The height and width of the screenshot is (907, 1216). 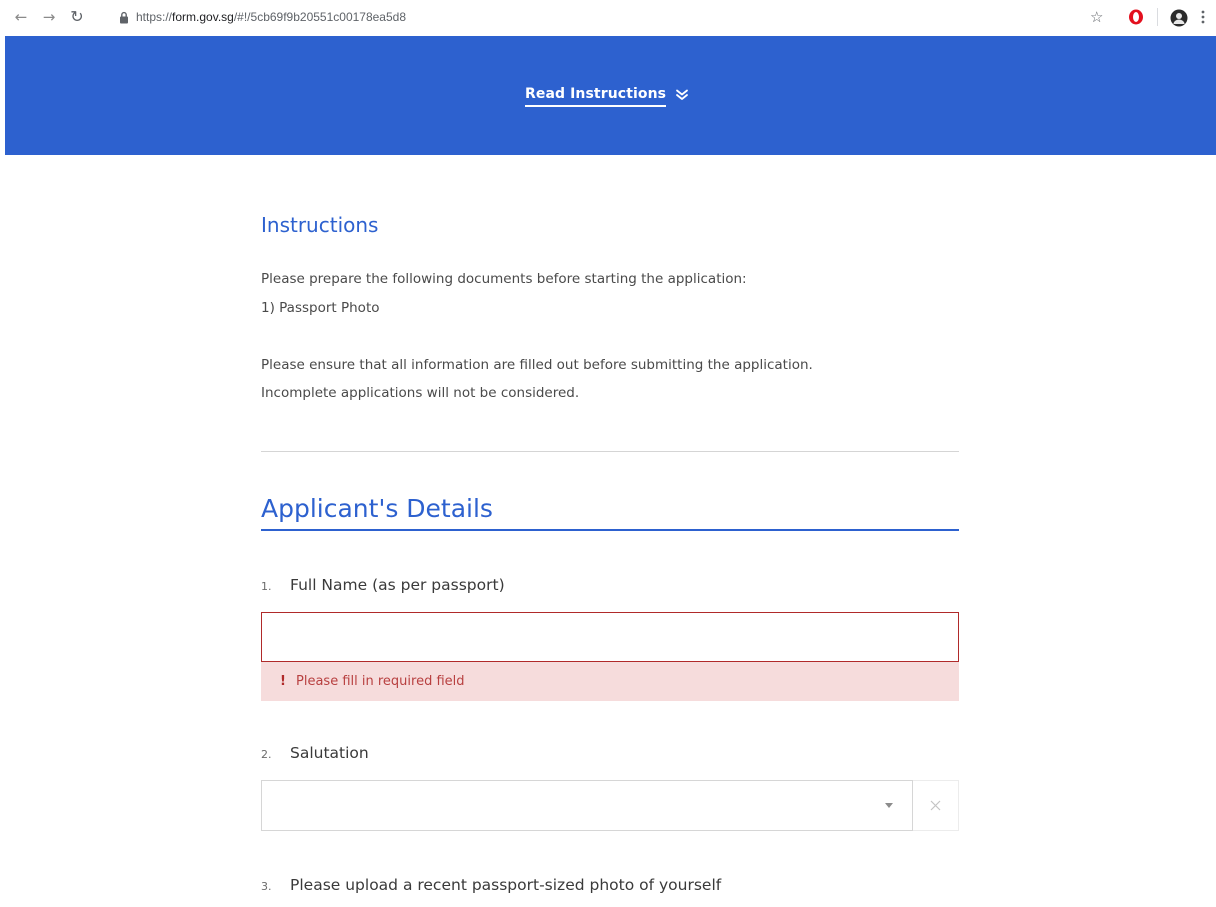 I want to click on back-arrow-icon: ←, so click(x=21, y=17).